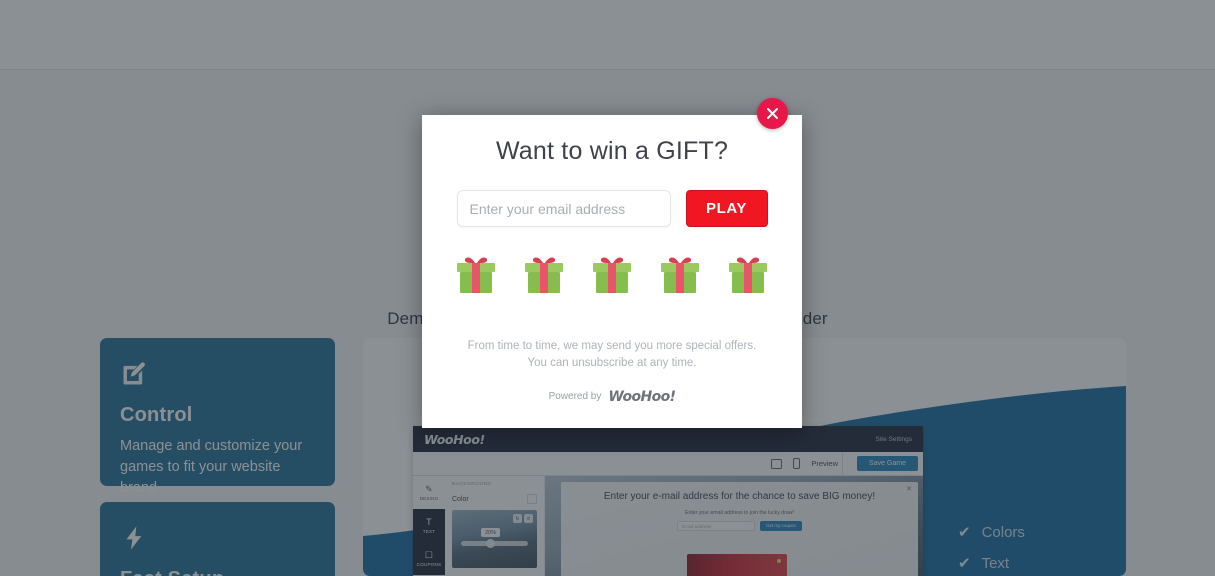  What do you see at coordinates (612, 363) in the screenshot?
I see `legal-line-2: You can unsubscribe at any time.` at bounding box center [612, 363].